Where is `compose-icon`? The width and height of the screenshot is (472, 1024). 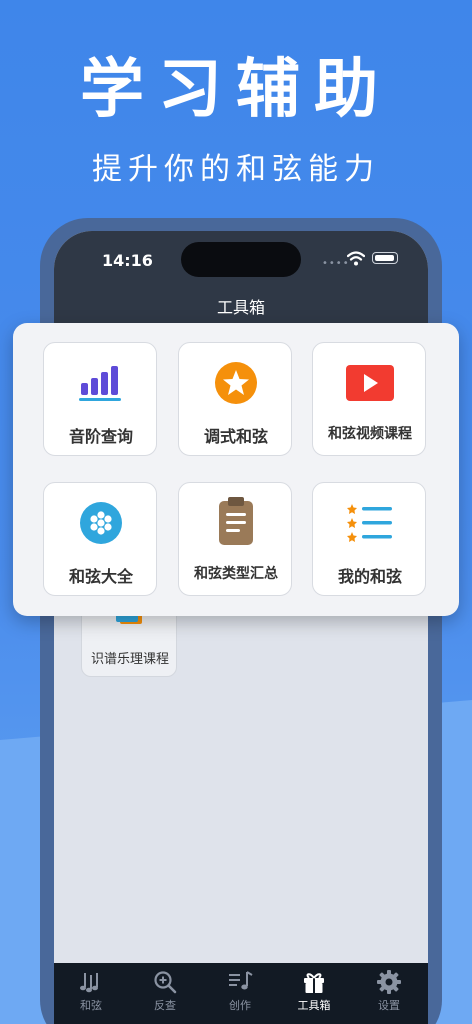 compose-icon is located at coordinates (241, 980).